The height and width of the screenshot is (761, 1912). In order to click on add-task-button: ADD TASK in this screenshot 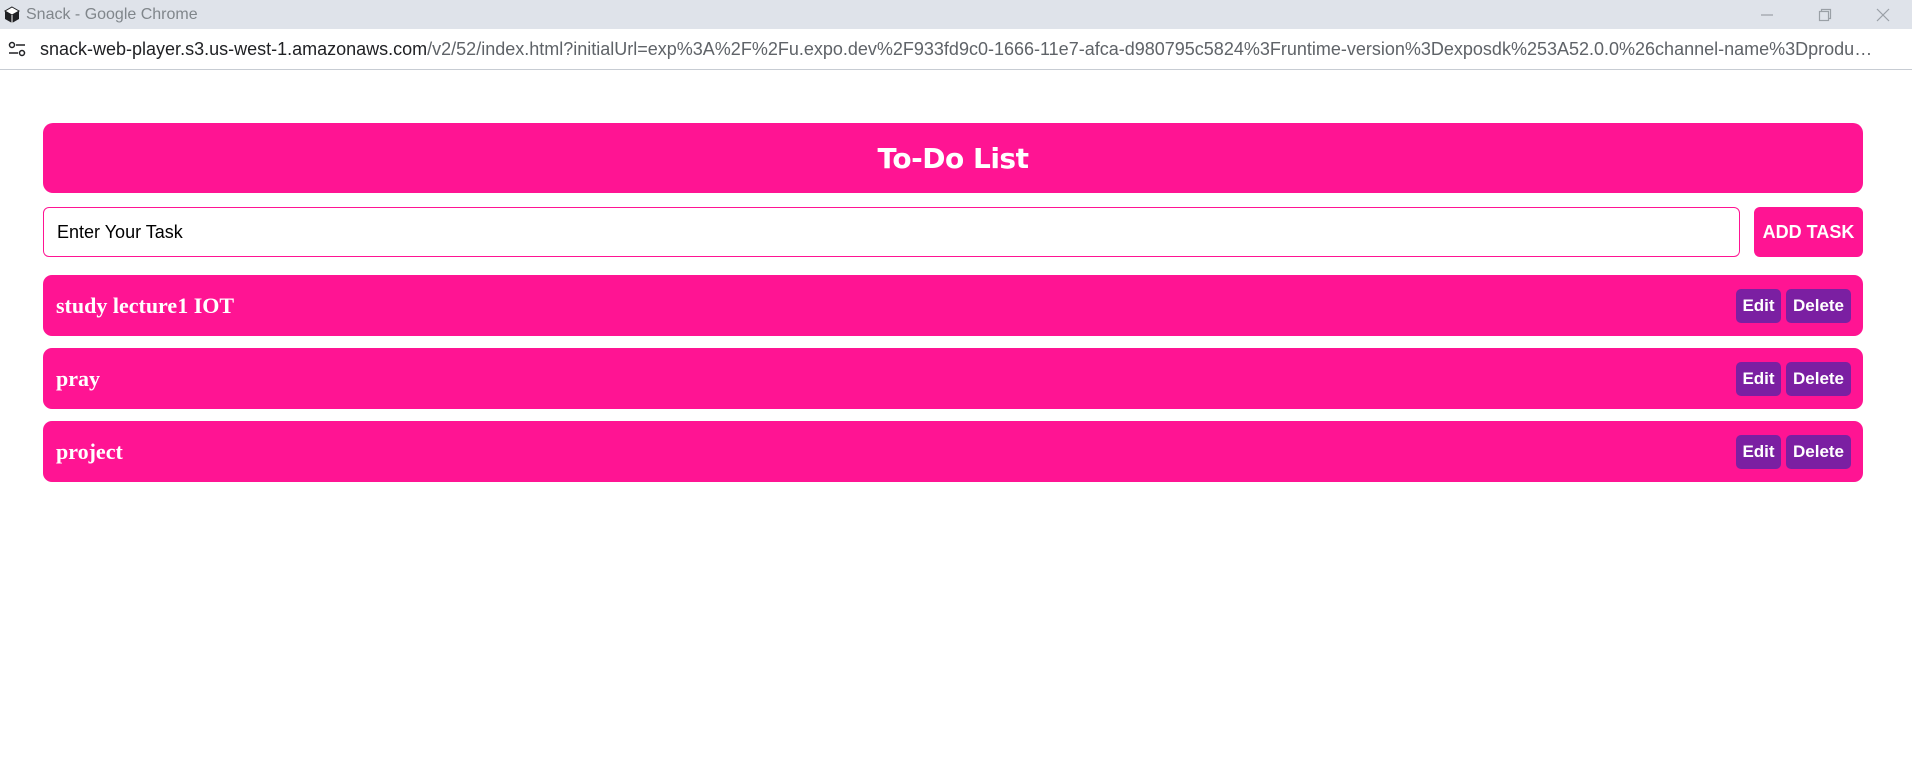, I will do `click(1808, 232)`.